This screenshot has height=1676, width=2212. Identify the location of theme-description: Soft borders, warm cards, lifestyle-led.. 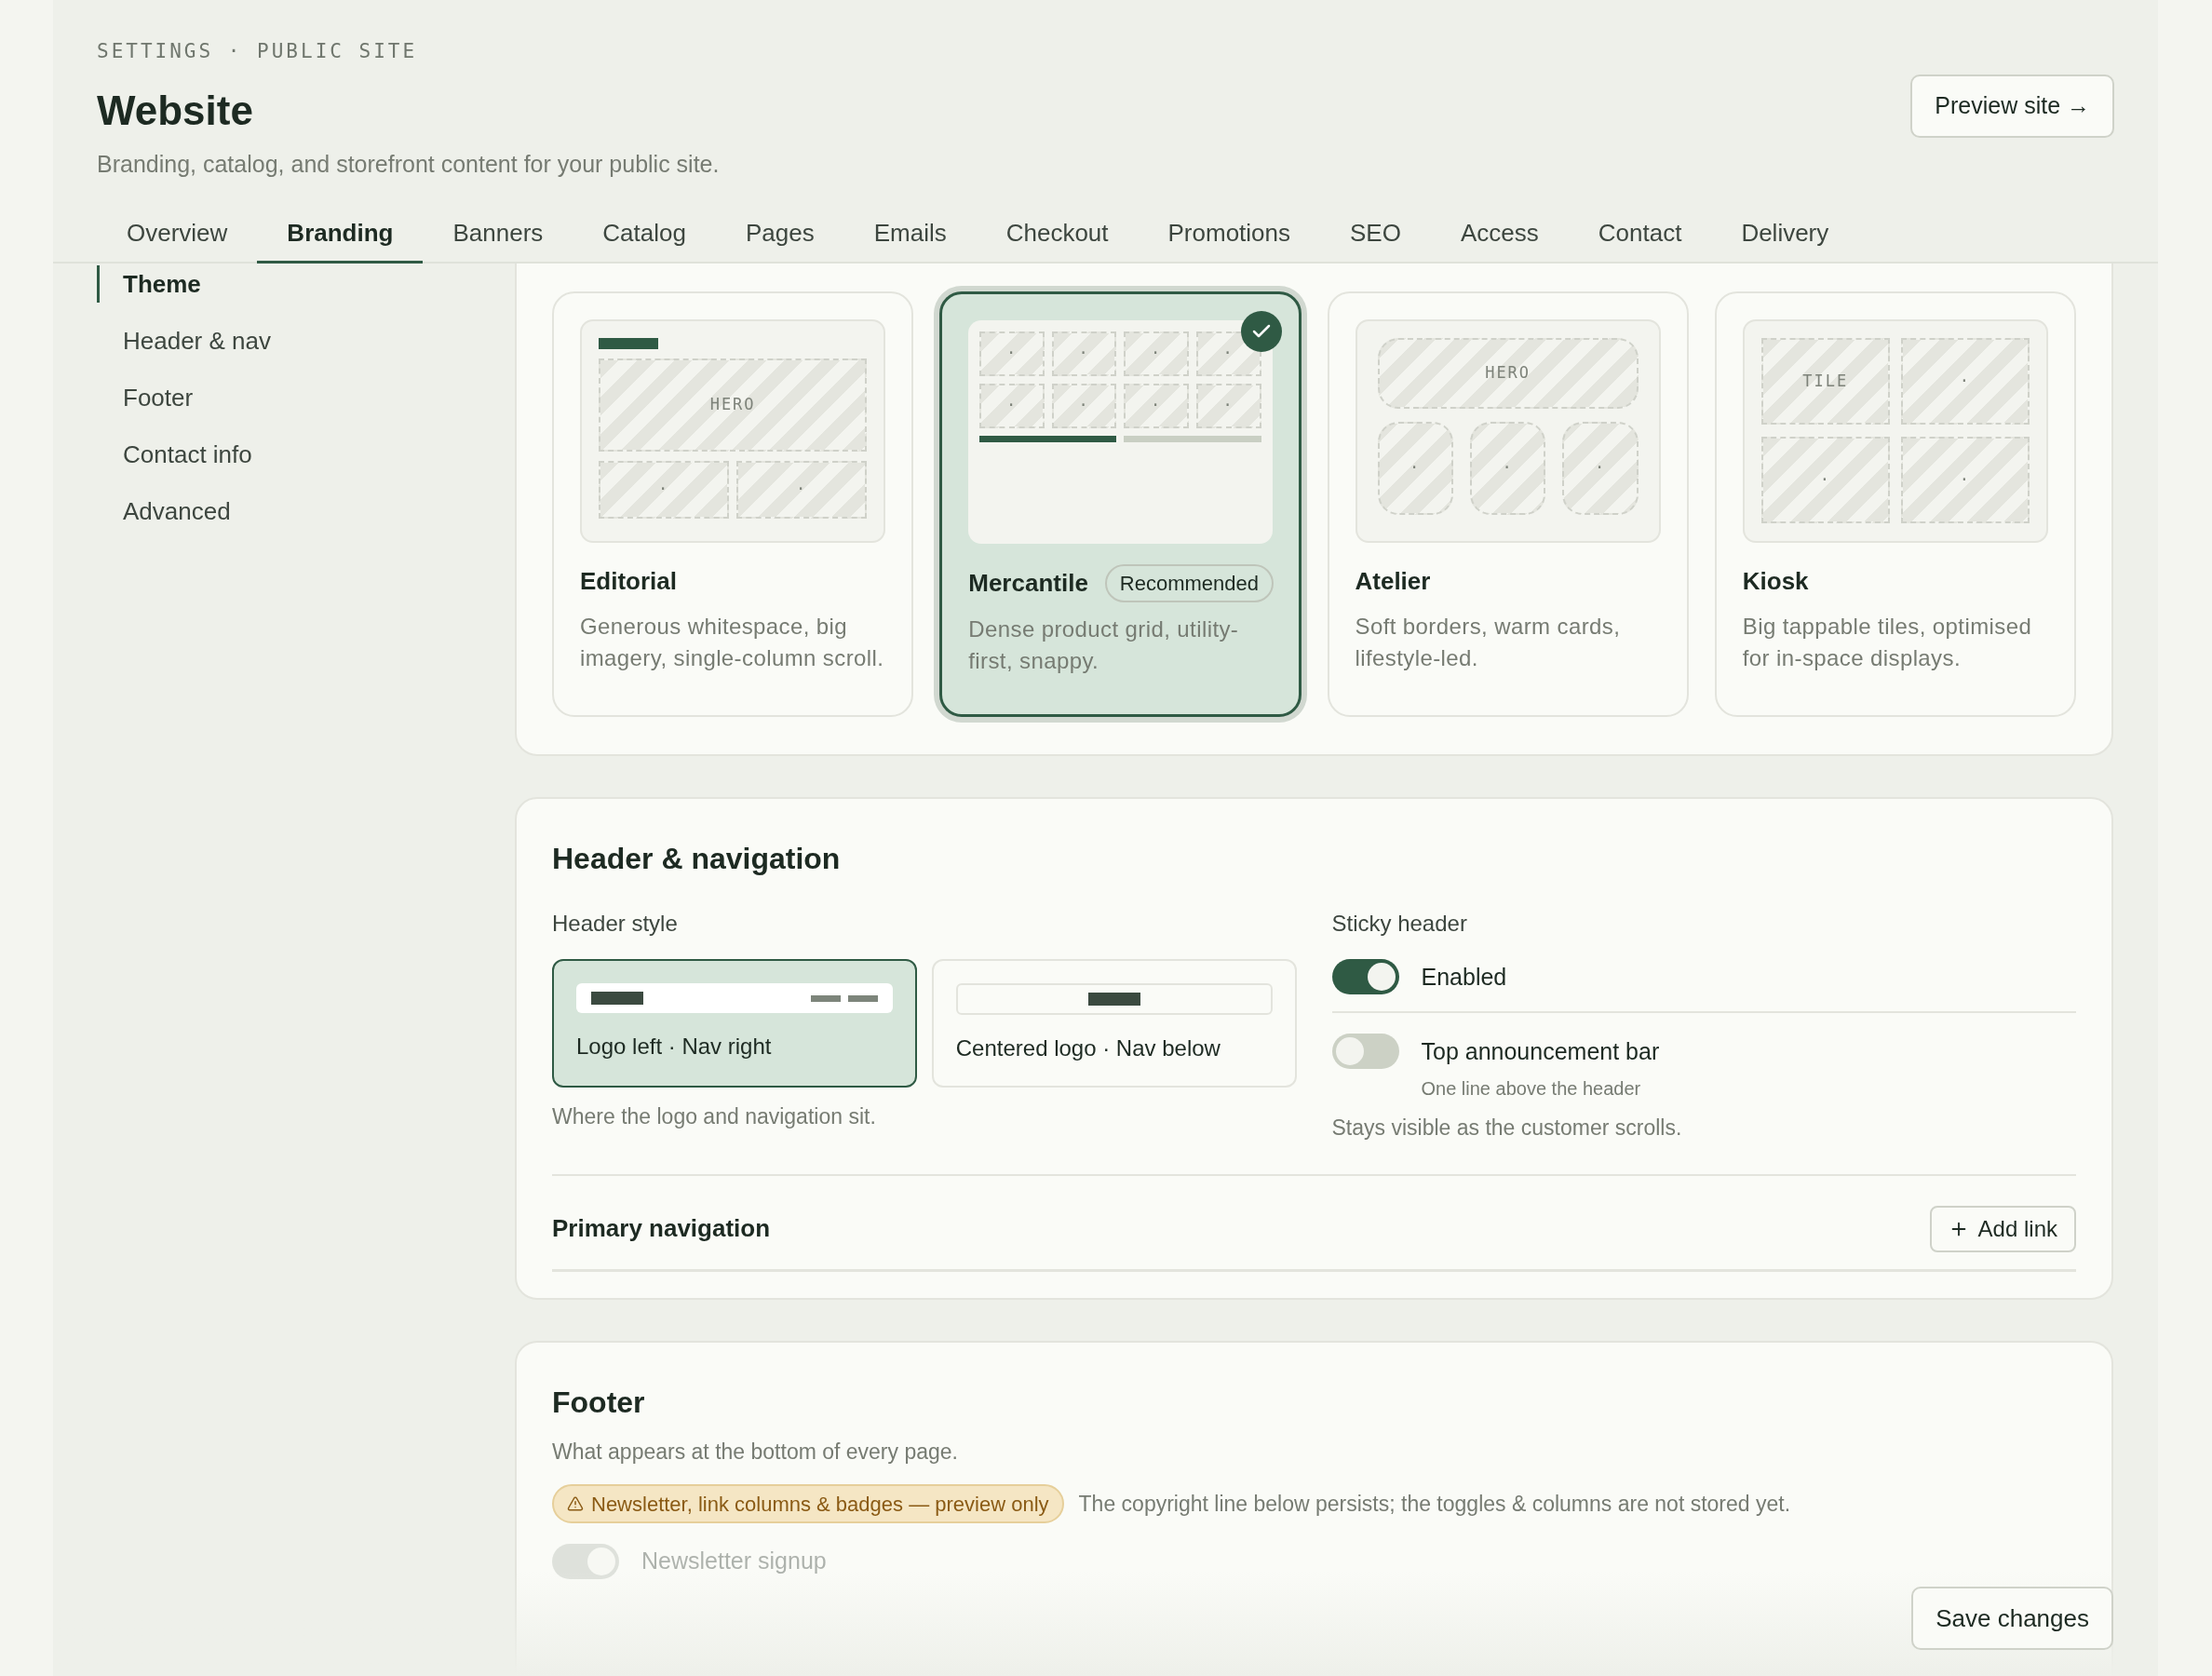
(1488, 642).